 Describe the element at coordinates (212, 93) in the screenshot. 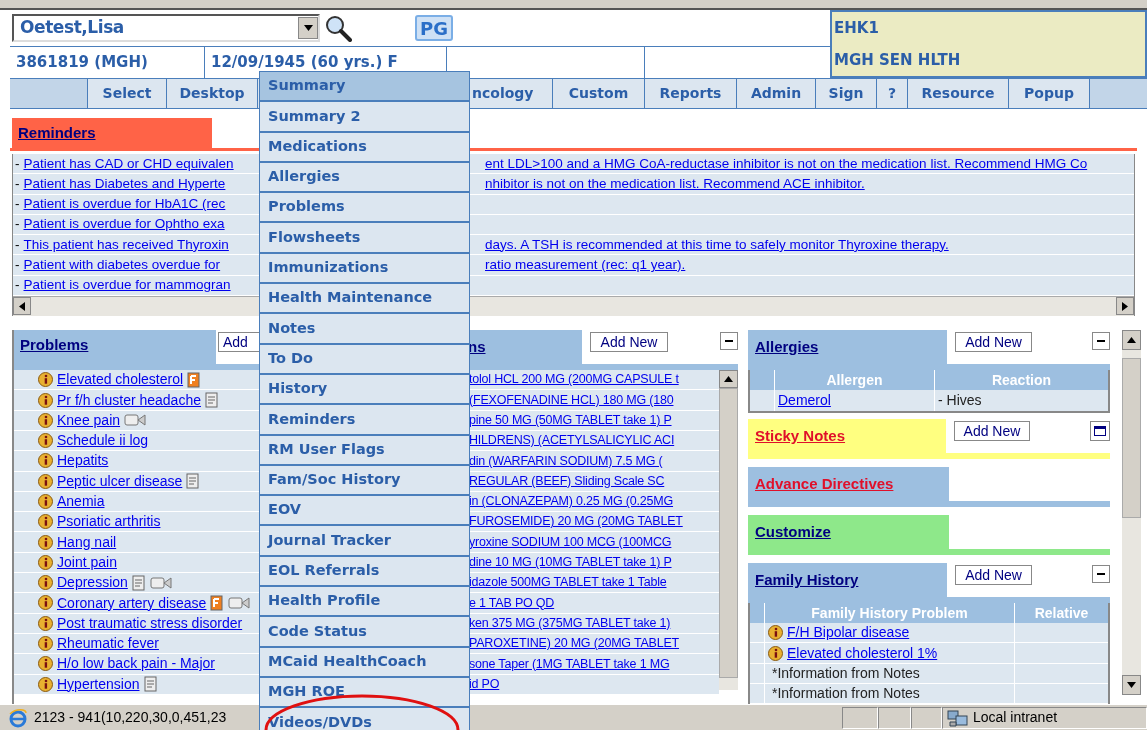

I see `nav-tab: Desktop` at that location.